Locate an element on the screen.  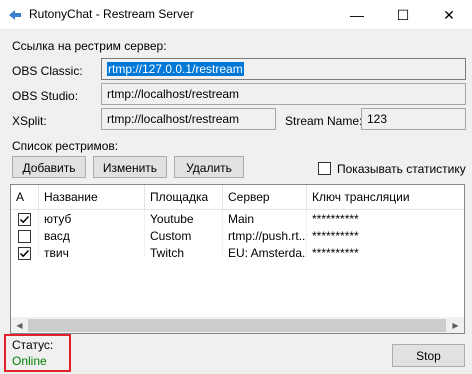
obs-studio-label: OBS Studio: is located at coordinates (45, 96).